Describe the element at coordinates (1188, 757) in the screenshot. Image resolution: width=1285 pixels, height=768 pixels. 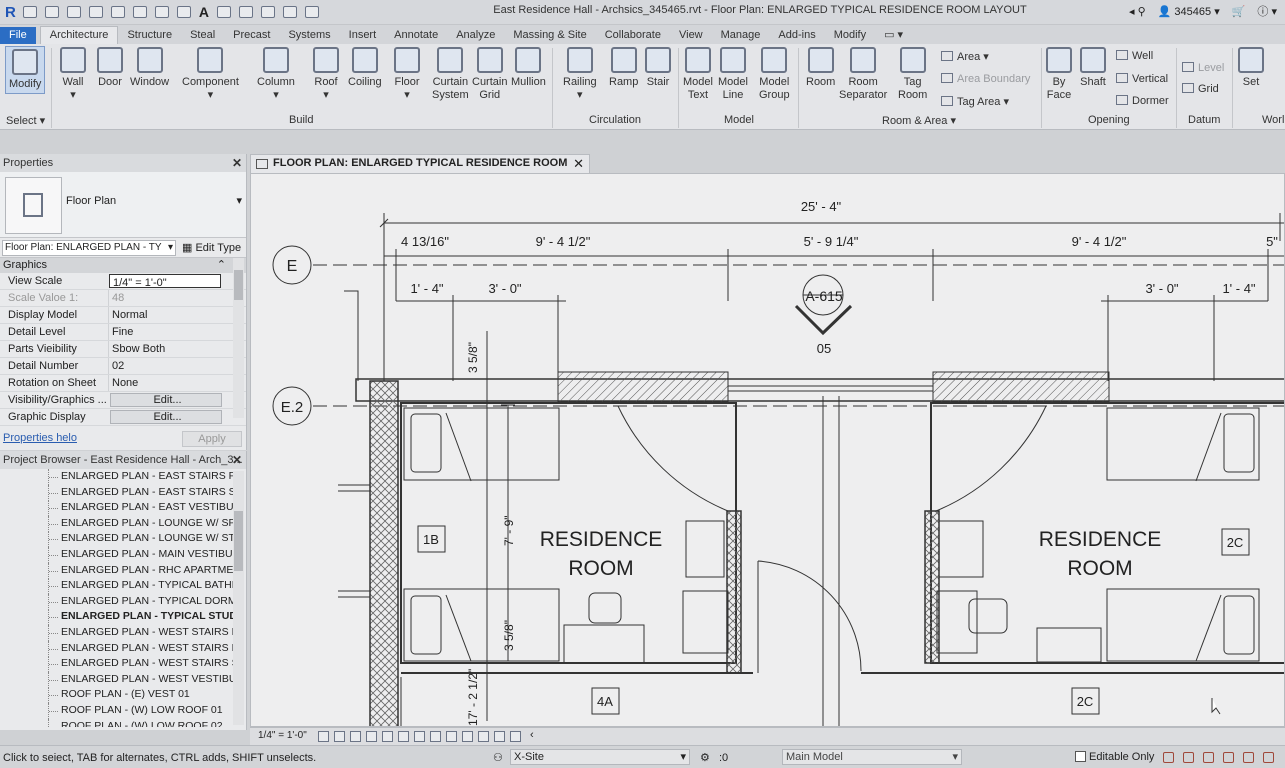
I see `select-underlay-icon` at that location.